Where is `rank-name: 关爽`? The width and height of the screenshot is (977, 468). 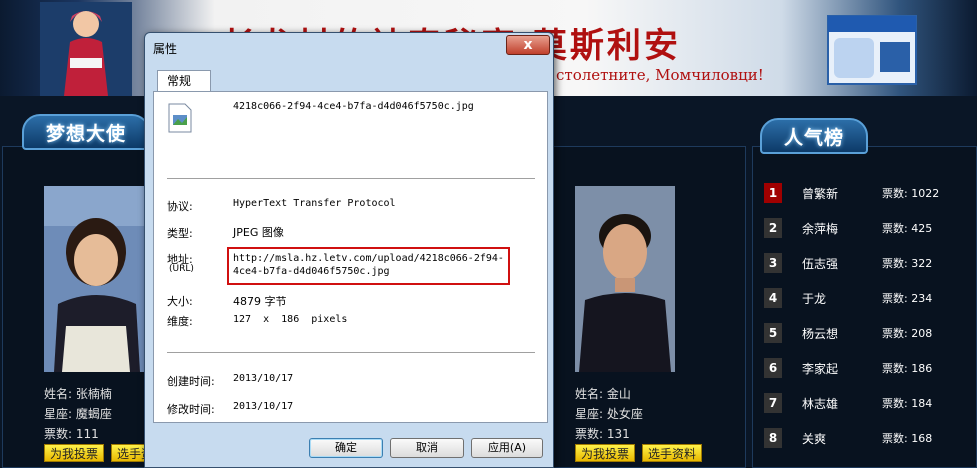
rank-name: 关爽 is located at coordinates (814, 438).